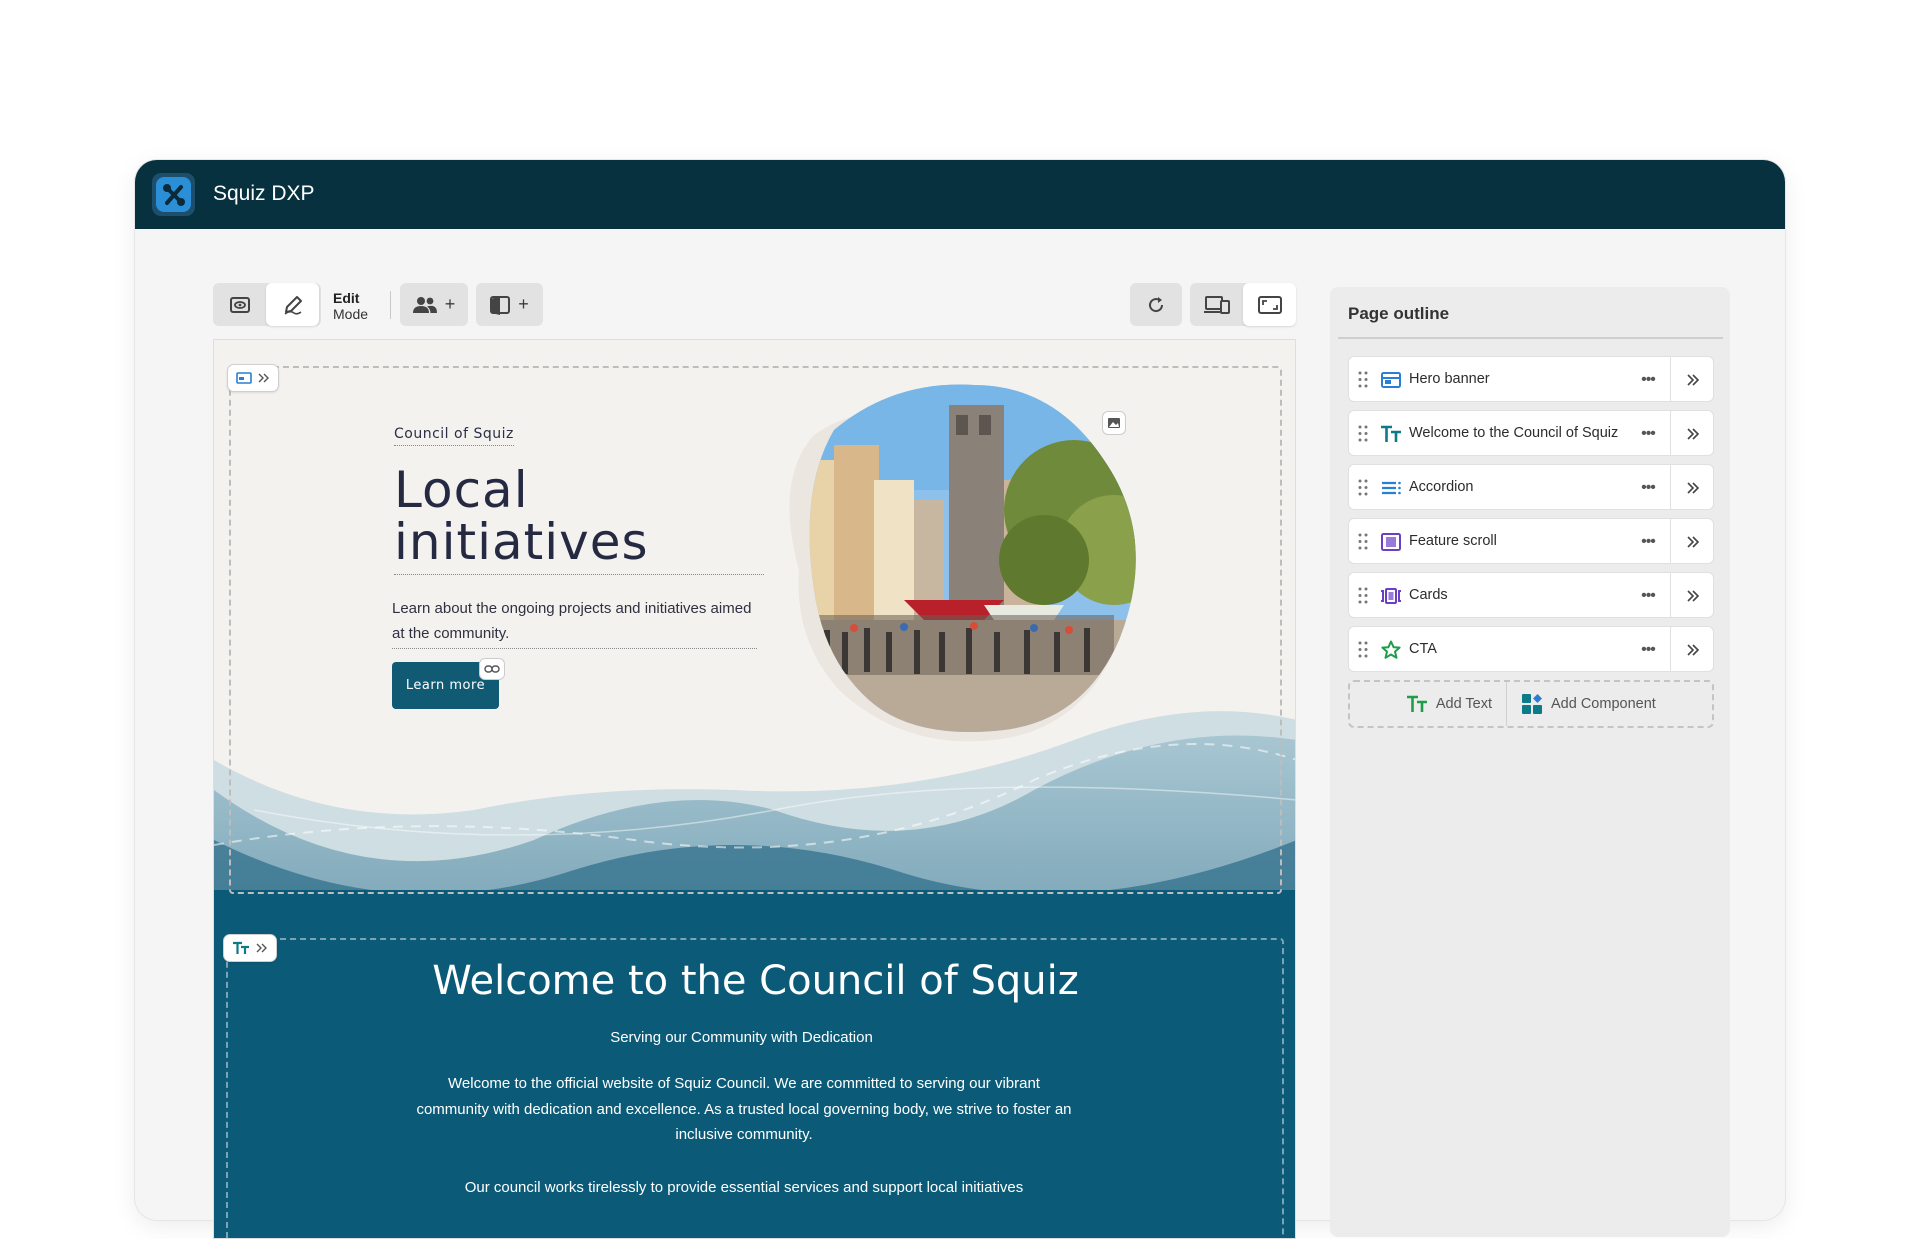 The image size is (1920, 1239). I want to click on title-bar: Squiz DXP, so click(960, 194).